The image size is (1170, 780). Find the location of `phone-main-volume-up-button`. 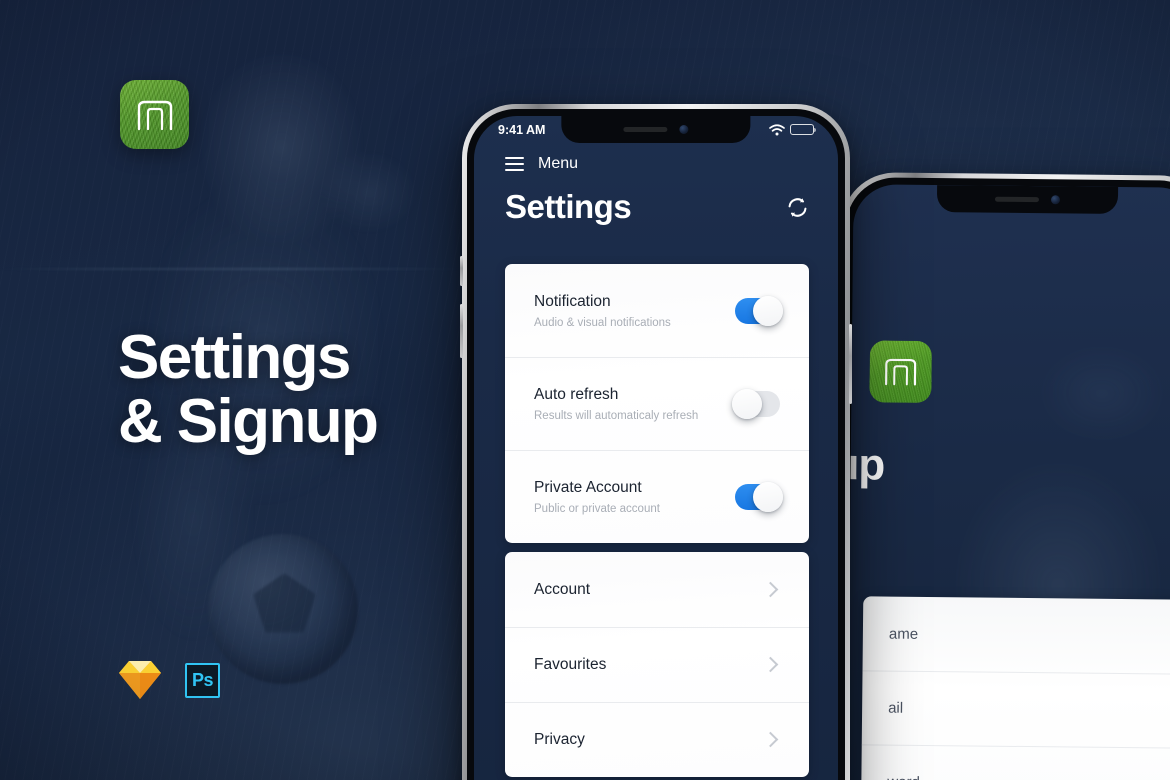

phone-main-volume-up-button is located at coordinates (461, 271).